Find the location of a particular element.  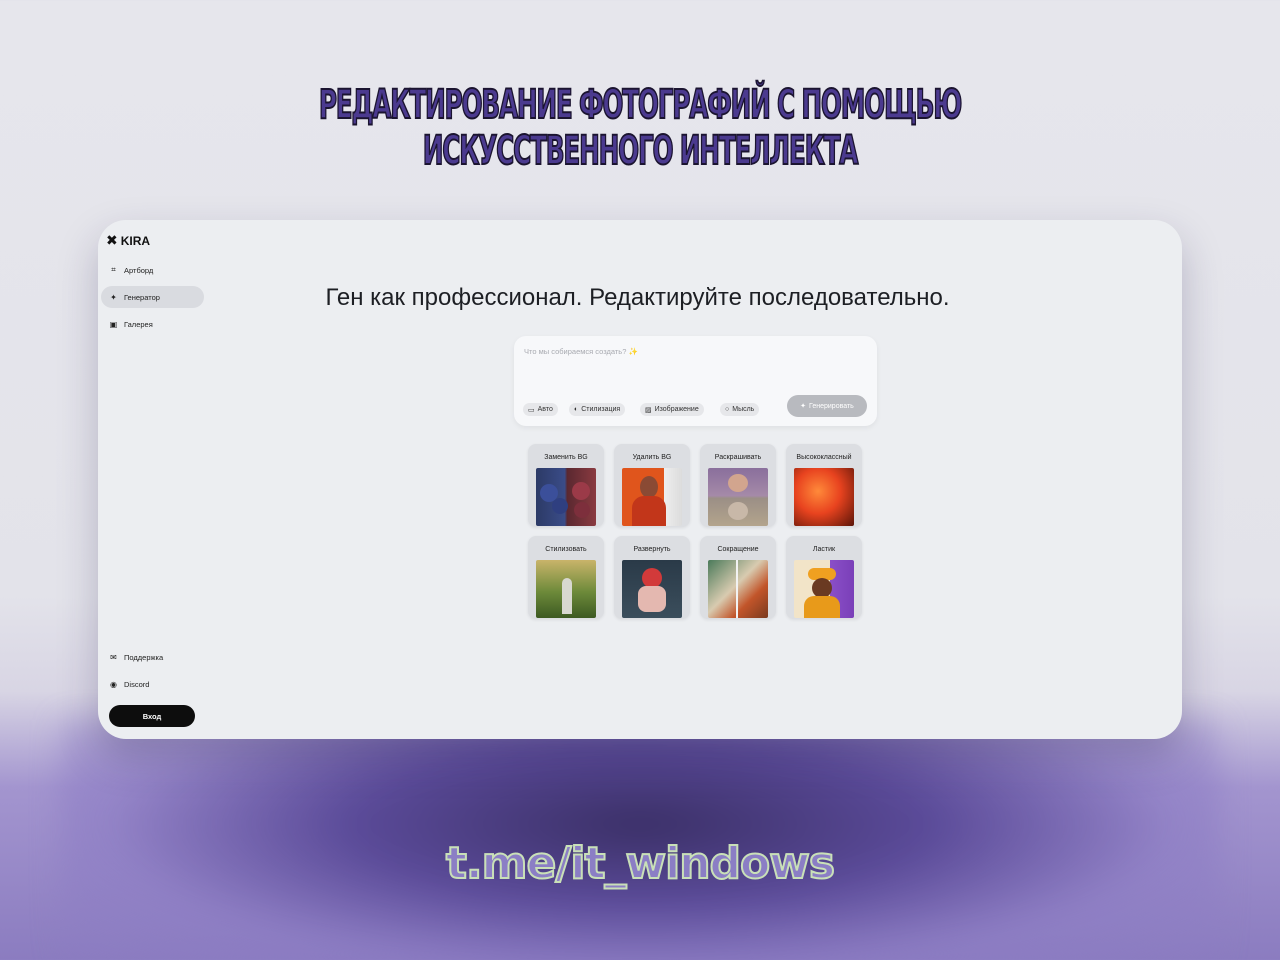

palette-icon: ◐ is located at coordinates (576, 409).